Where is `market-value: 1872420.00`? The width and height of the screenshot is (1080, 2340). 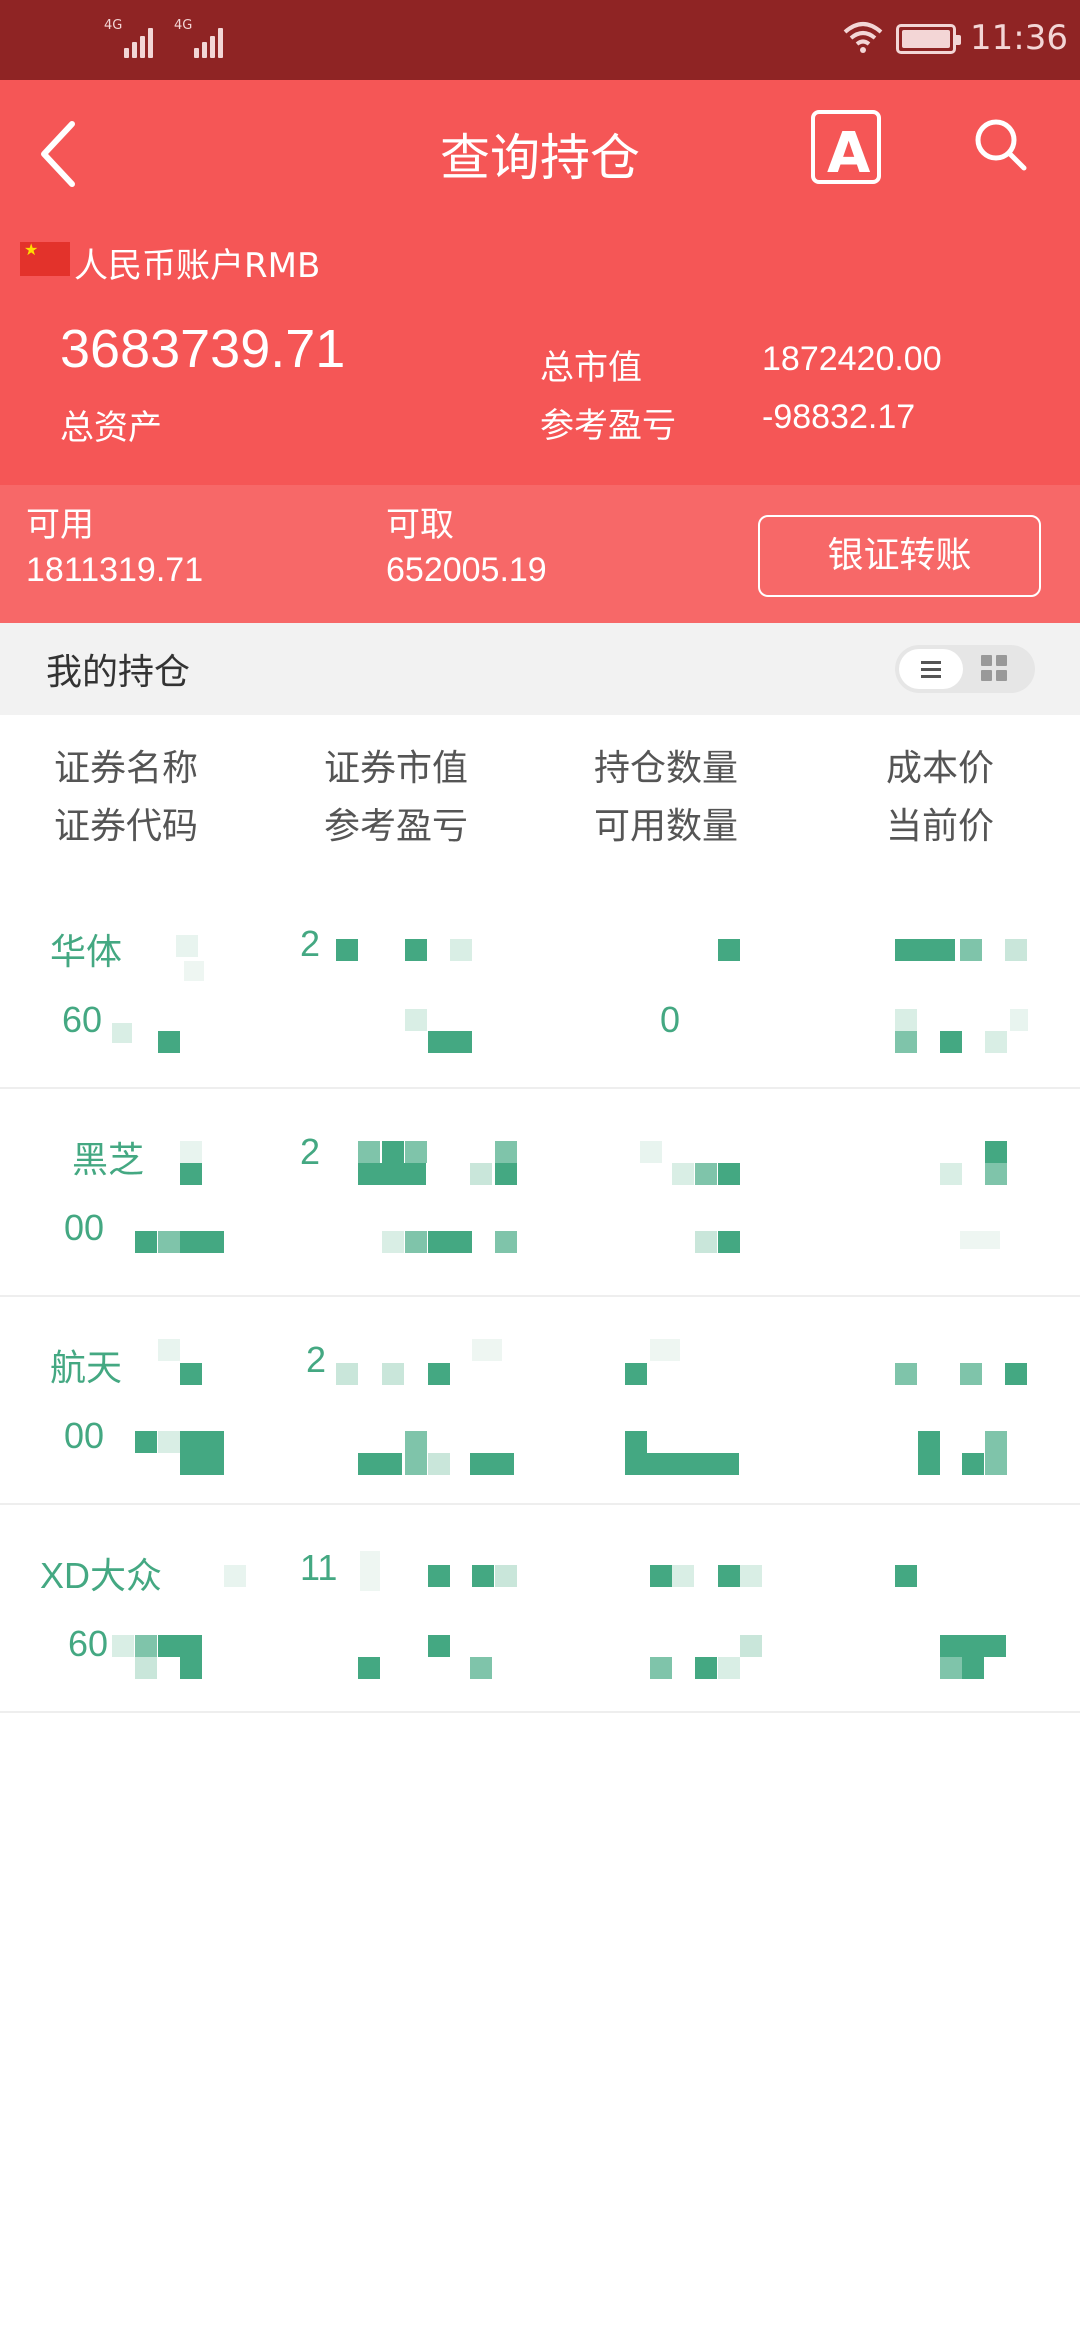
market-value: 1872420.00 is located at coordinates (852, 359).